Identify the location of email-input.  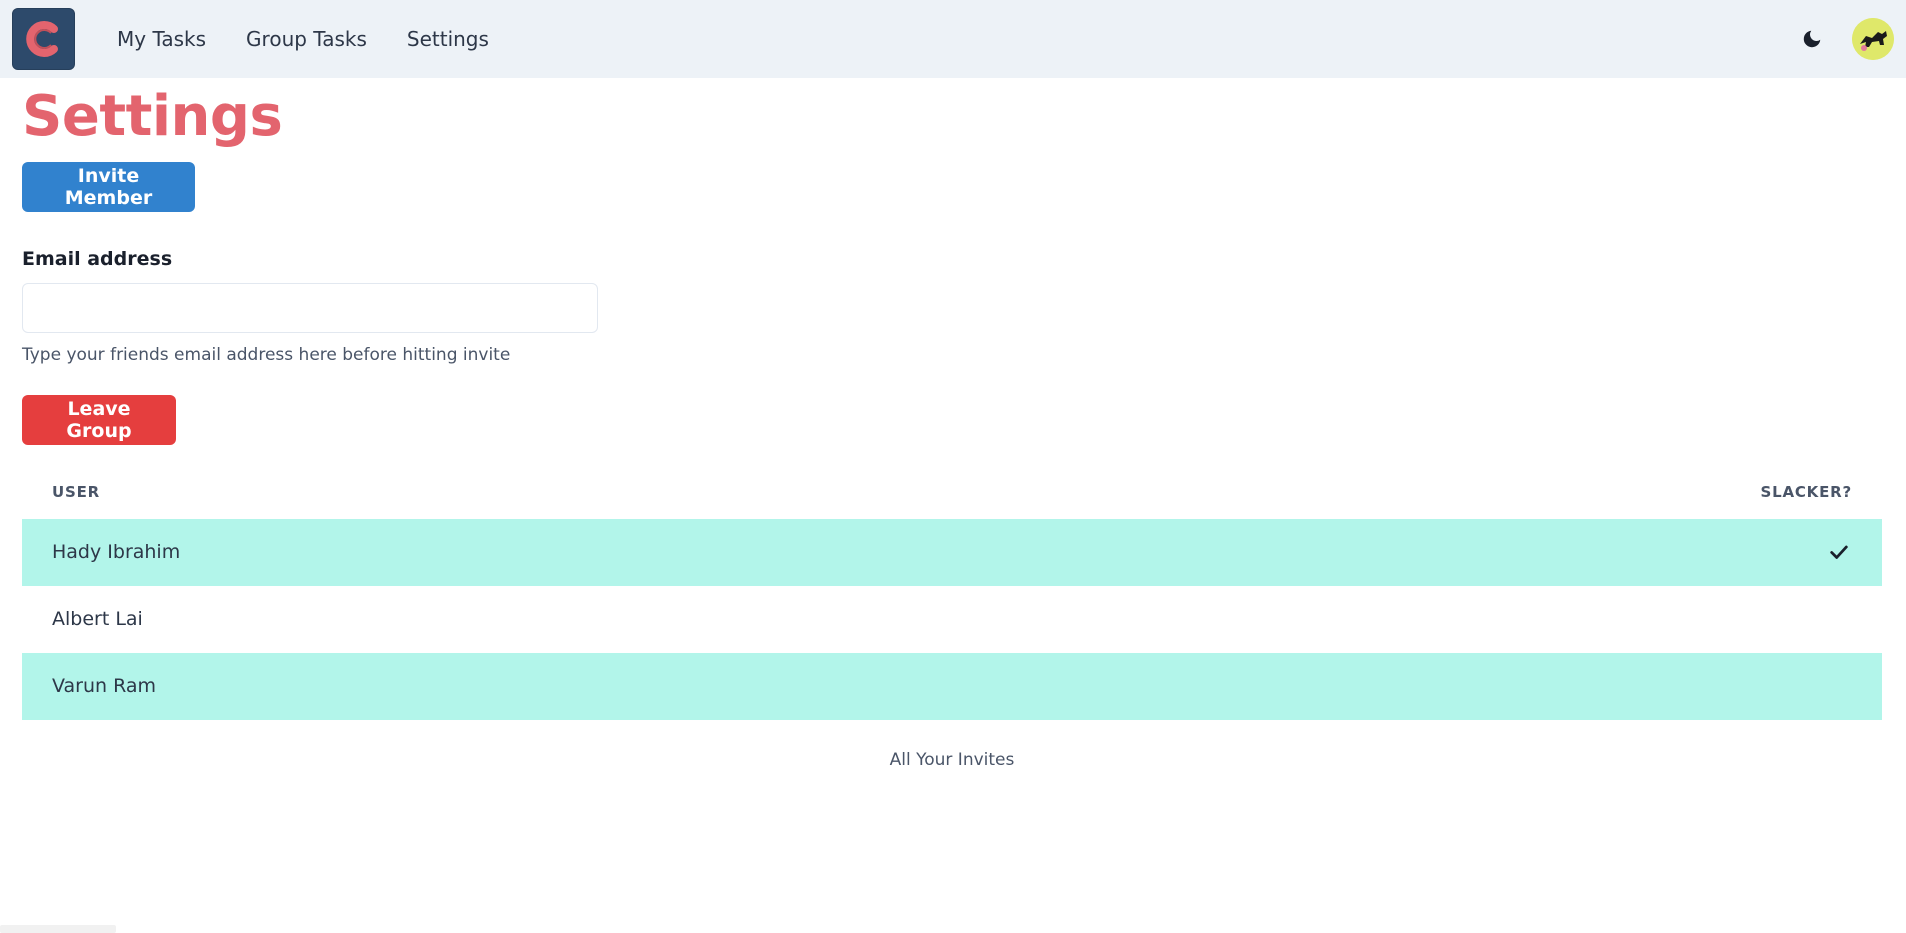
(310, 307).